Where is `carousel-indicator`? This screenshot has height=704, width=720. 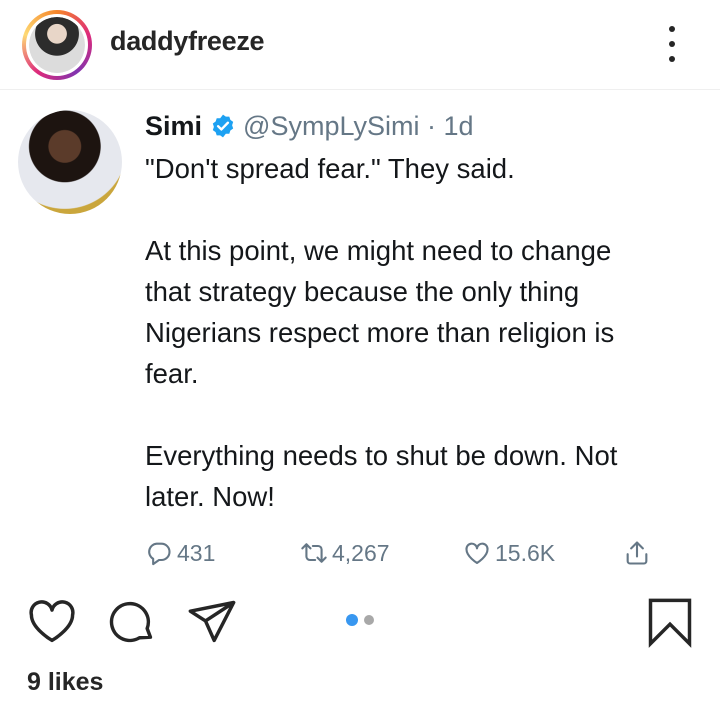
carousel-indicator is located at coordinates (361, 621).